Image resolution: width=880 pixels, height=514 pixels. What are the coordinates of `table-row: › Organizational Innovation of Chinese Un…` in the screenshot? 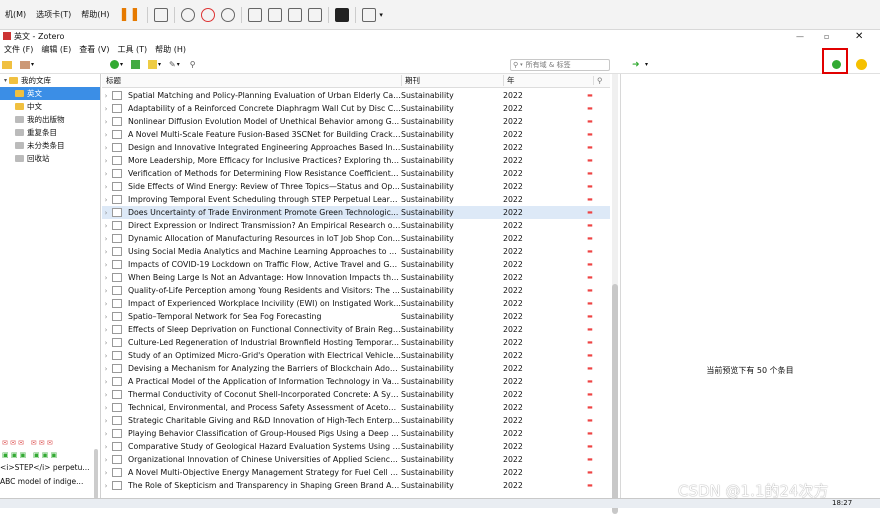 It's located at (356, 459).